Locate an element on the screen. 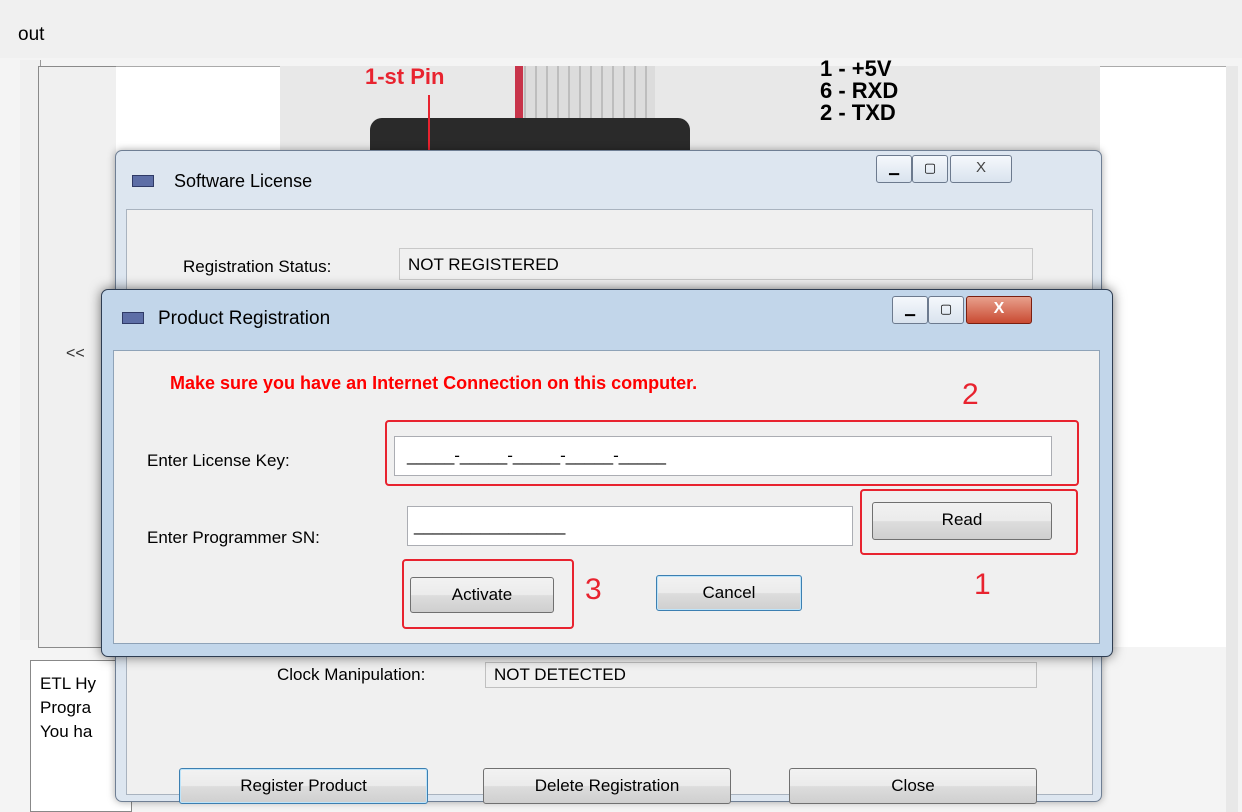 The image size is (1242, 812). menu-item-partial: out is located at coordinates (31, 35).